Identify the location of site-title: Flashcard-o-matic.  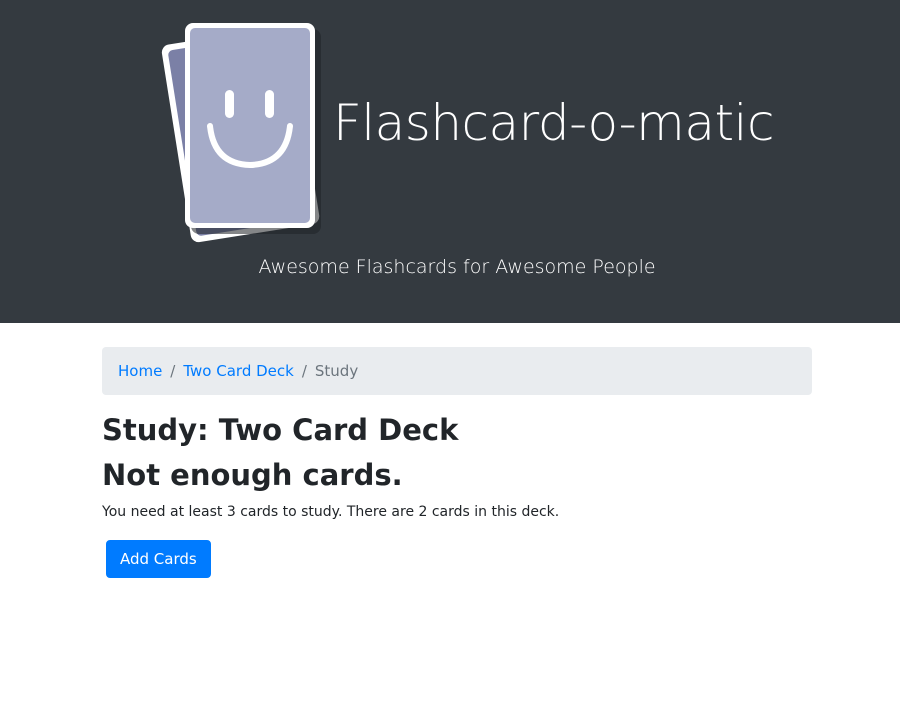
(553, 123).